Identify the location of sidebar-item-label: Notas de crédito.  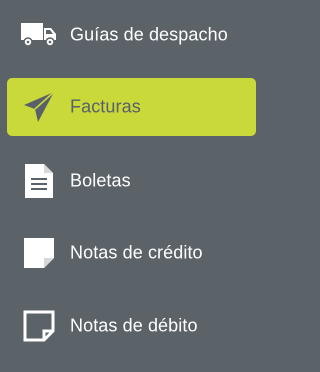
(136, 252).